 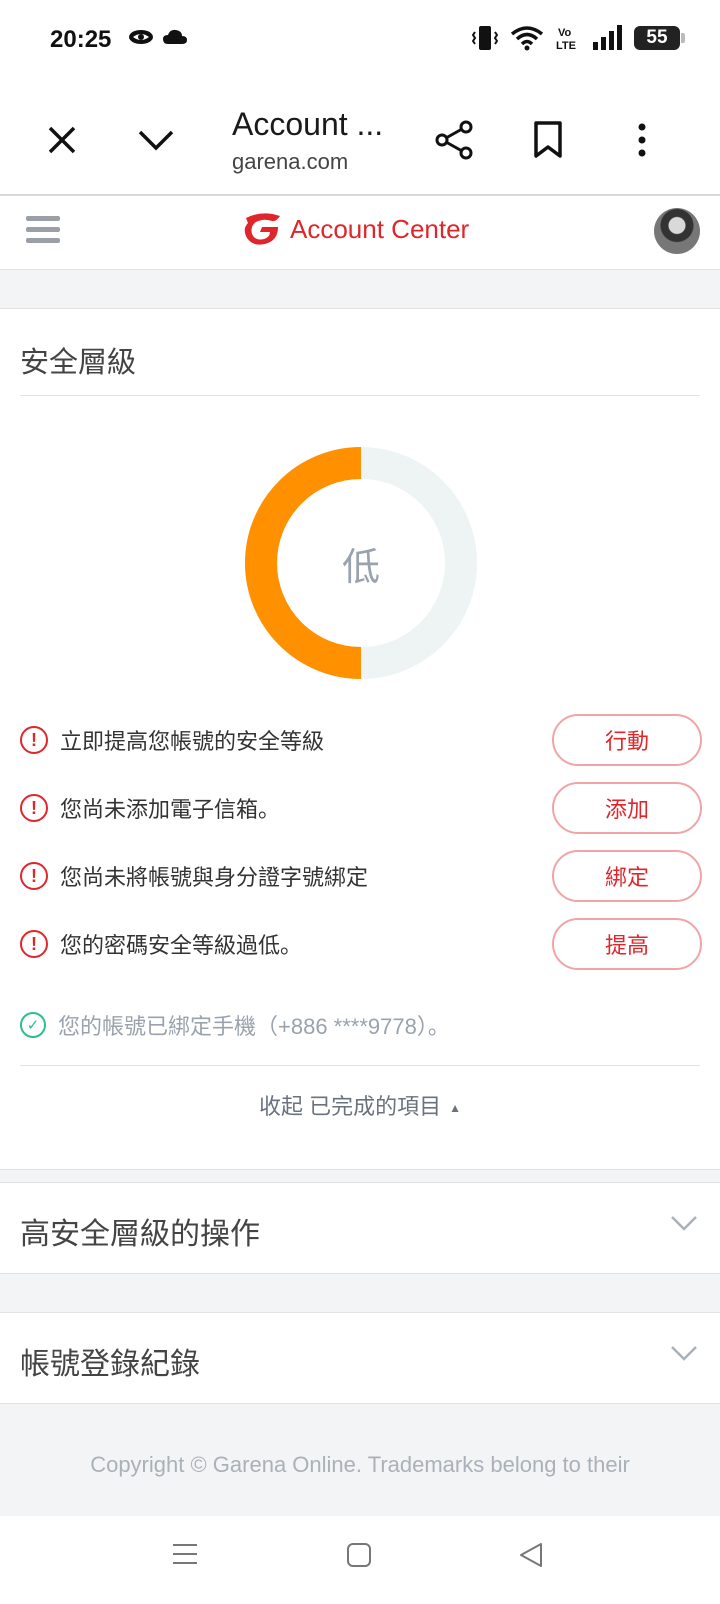 What do you see at coordinates (627, 740) in the screenshot?
I see `take-action-button: 行動` at bounding box center [627, 740].